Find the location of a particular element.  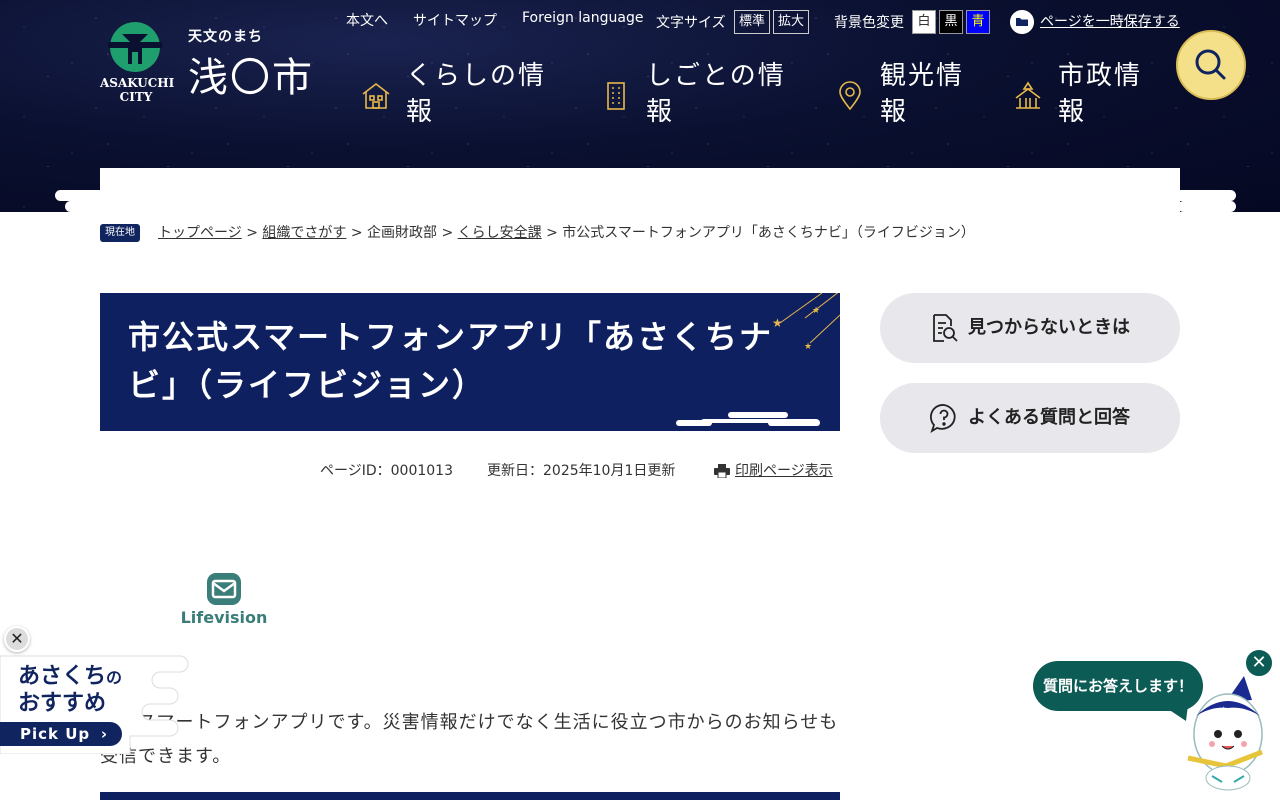

pickup-title-particle: の is located at coordinates (114, 677).